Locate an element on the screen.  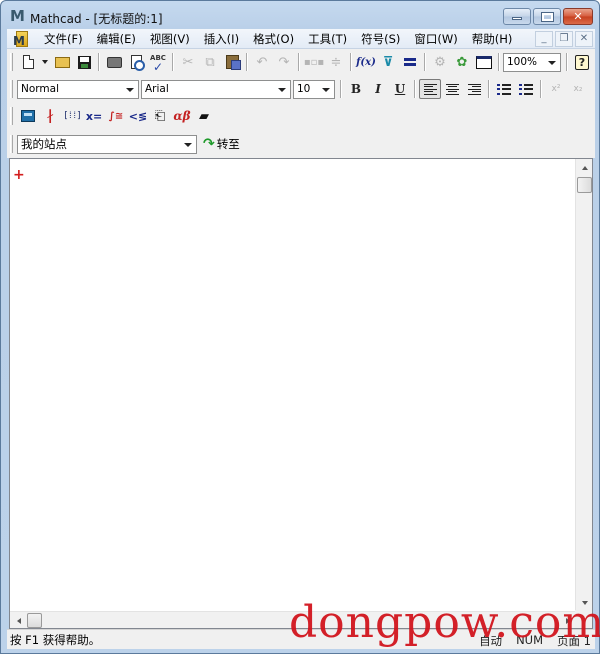
scroll-right-button is located at coordinates (567, 620).